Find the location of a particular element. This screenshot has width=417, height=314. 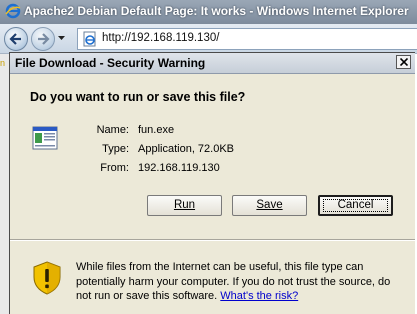

forward-arrow-icon is located at coordinates (44, 39).